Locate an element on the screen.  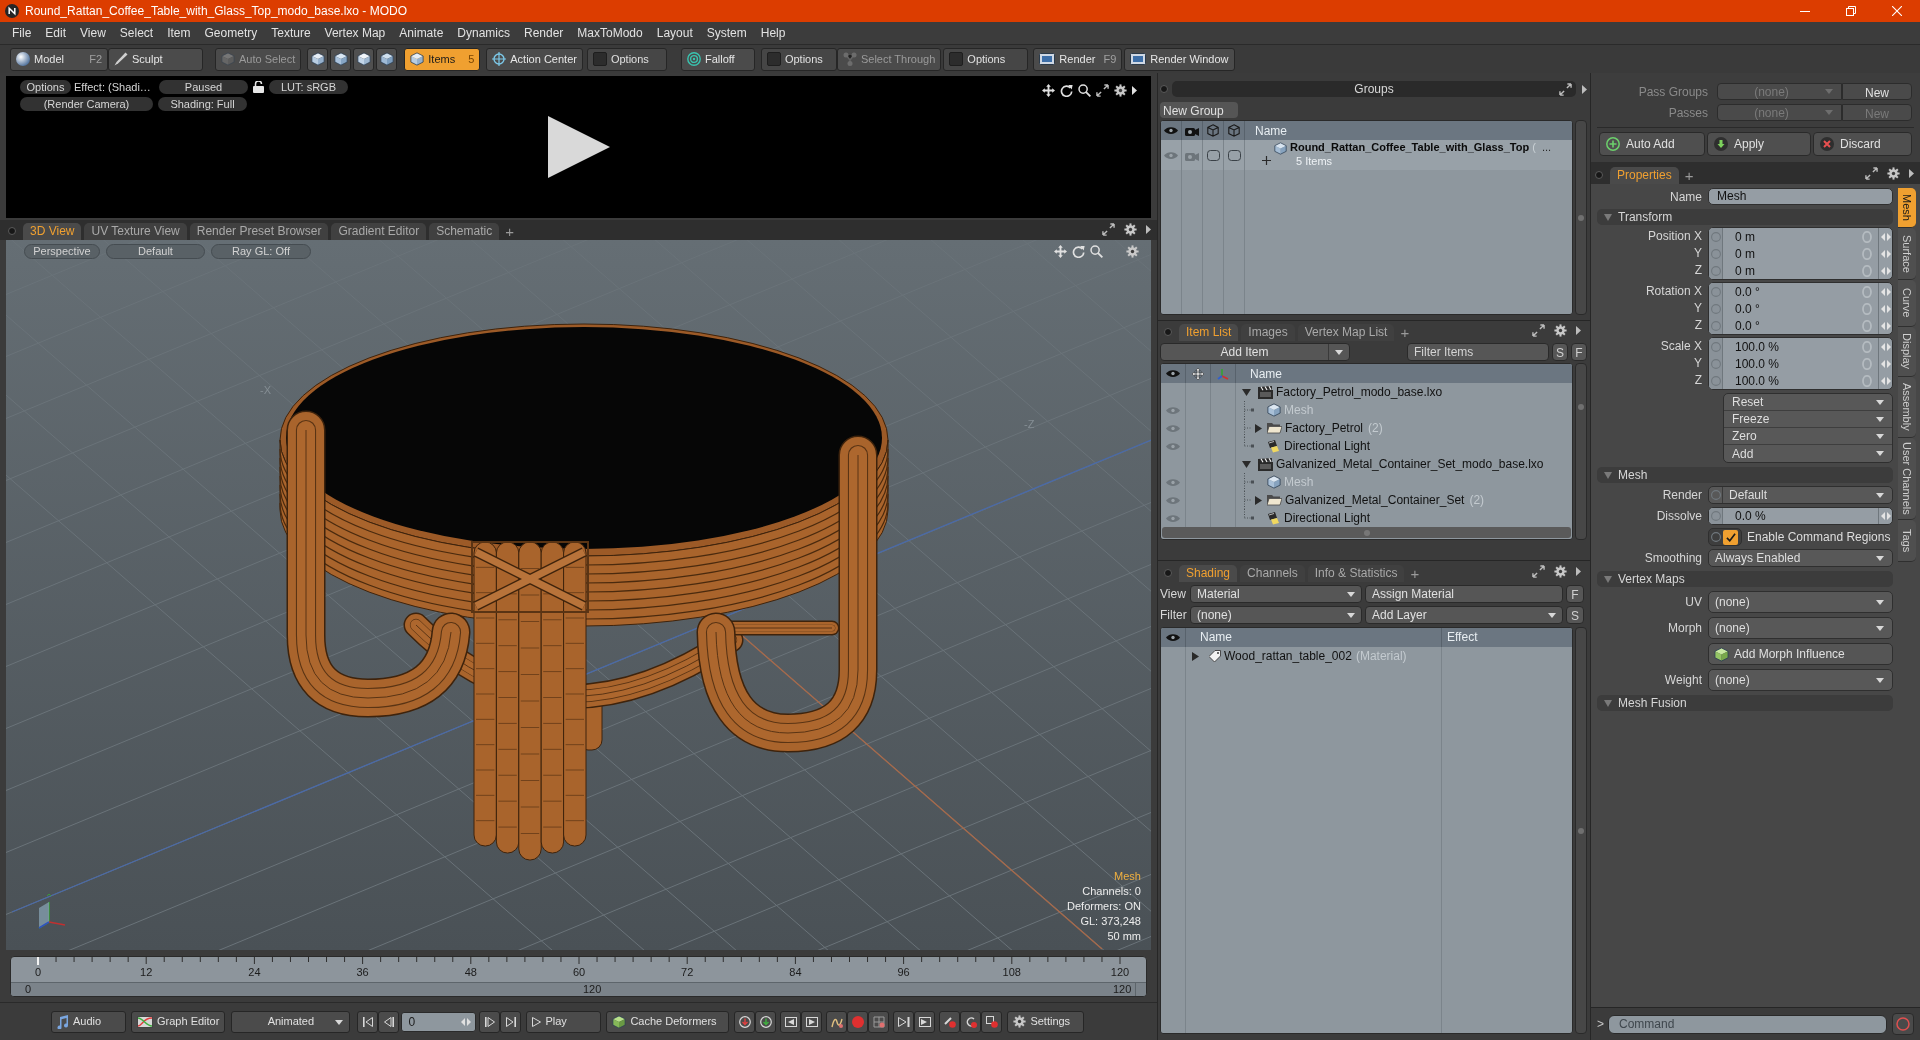
menu-item: View is located at coordinates (93, 33).